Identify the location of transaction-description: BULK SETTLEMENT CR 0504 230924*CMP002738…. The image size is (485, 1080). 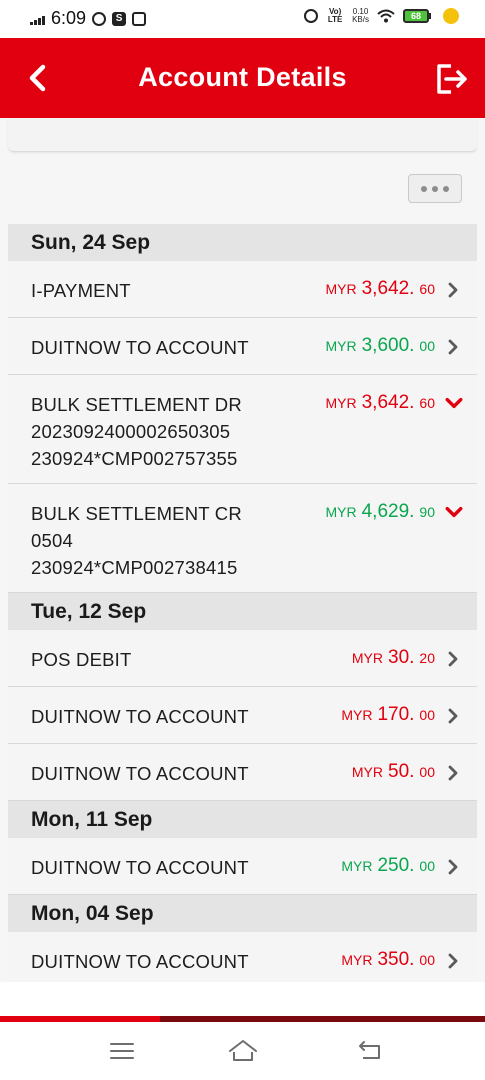
(136, 540).